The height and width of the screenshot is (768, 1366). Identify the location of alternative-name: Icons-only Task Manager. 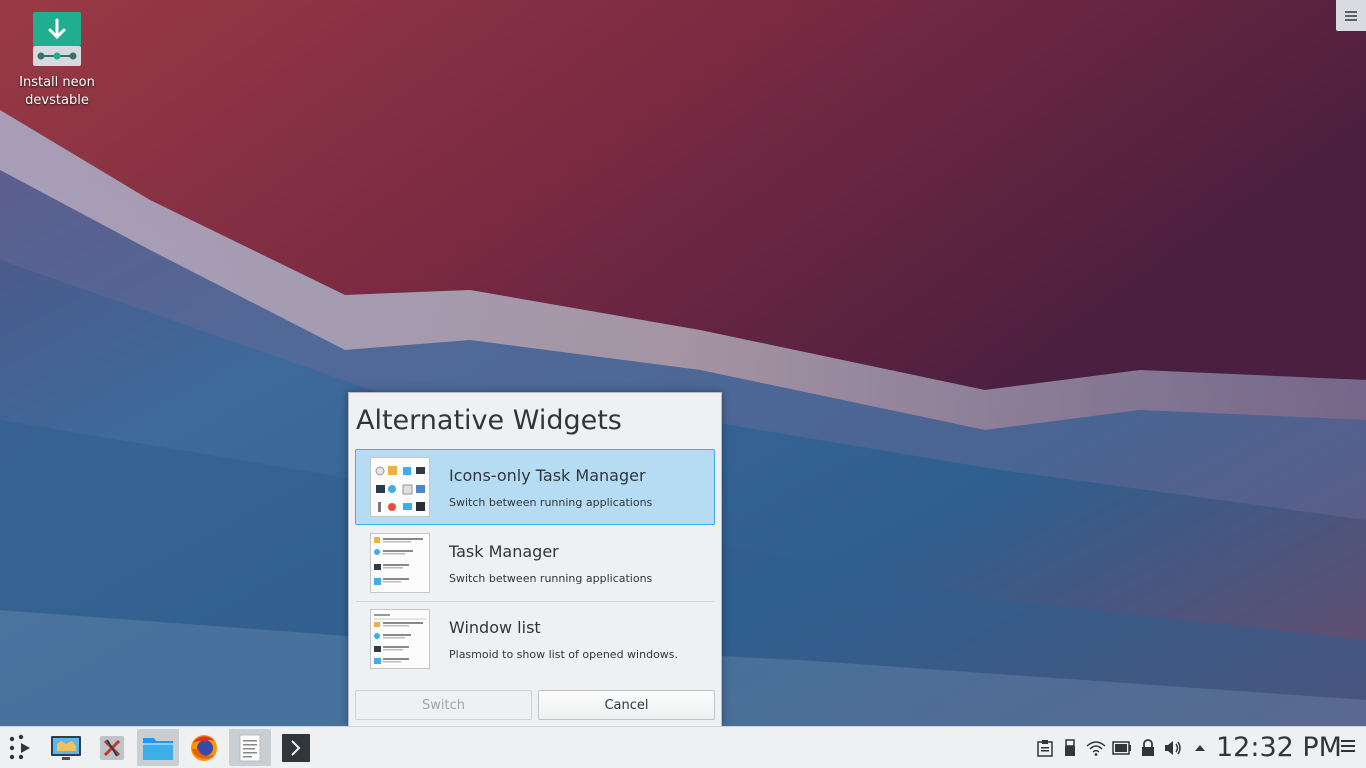
(547, 475).